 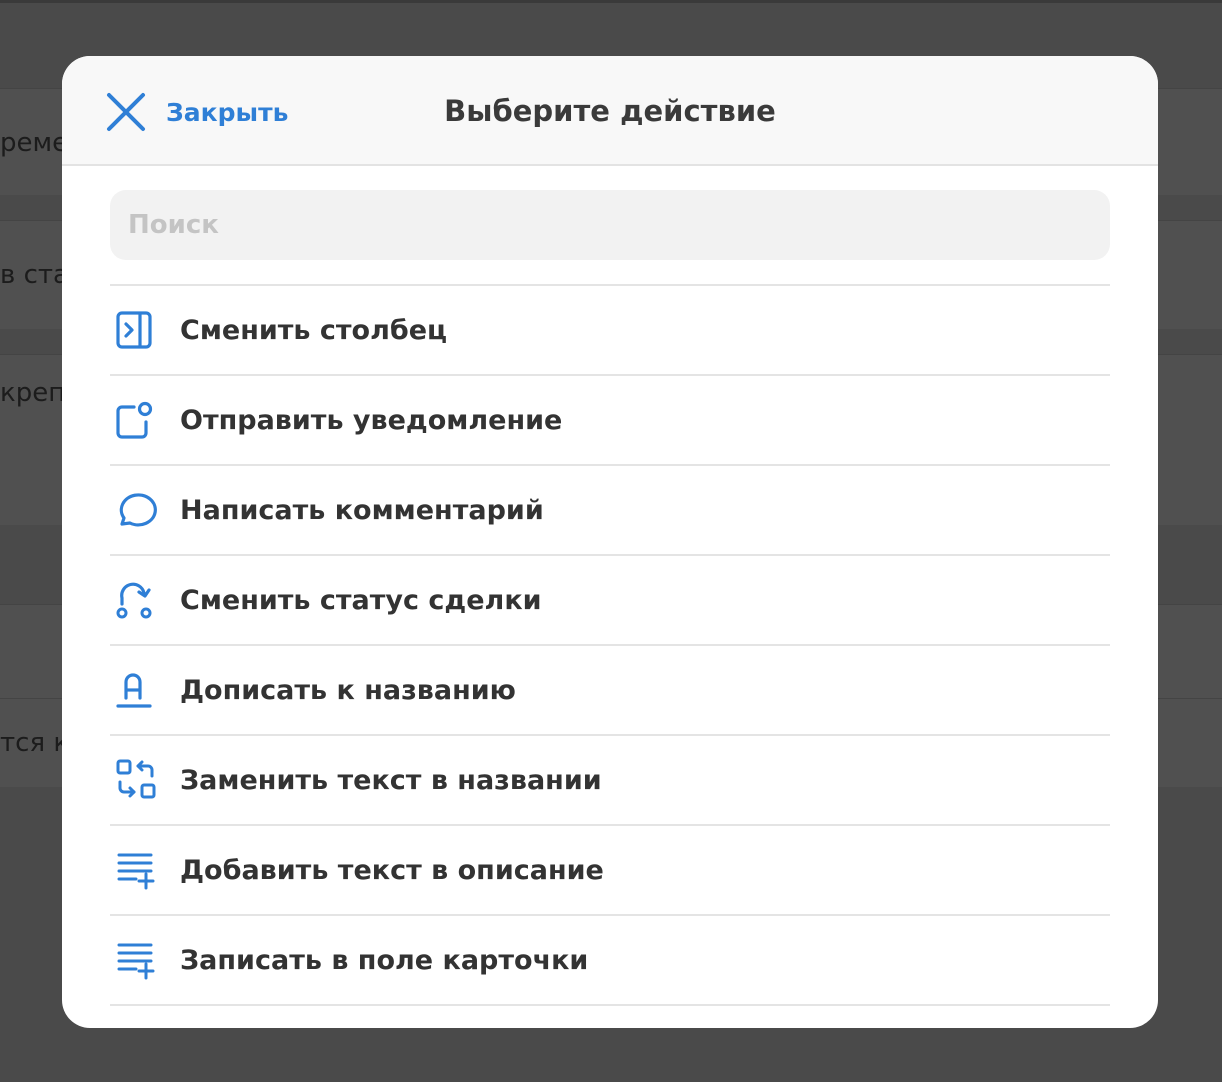 What do you see at coordinates (611, 1) in the screenshot?
I see `background-top-border` at bounding box center [611, 1].